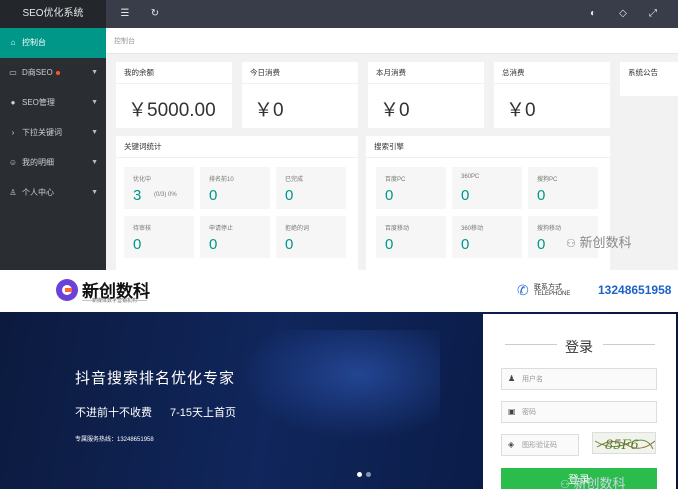 The width and height of the screenshot is (678, 489). Describe the element at coordinates (512, 378) in the screenshot. I see `user-icon: ♟` at that location.